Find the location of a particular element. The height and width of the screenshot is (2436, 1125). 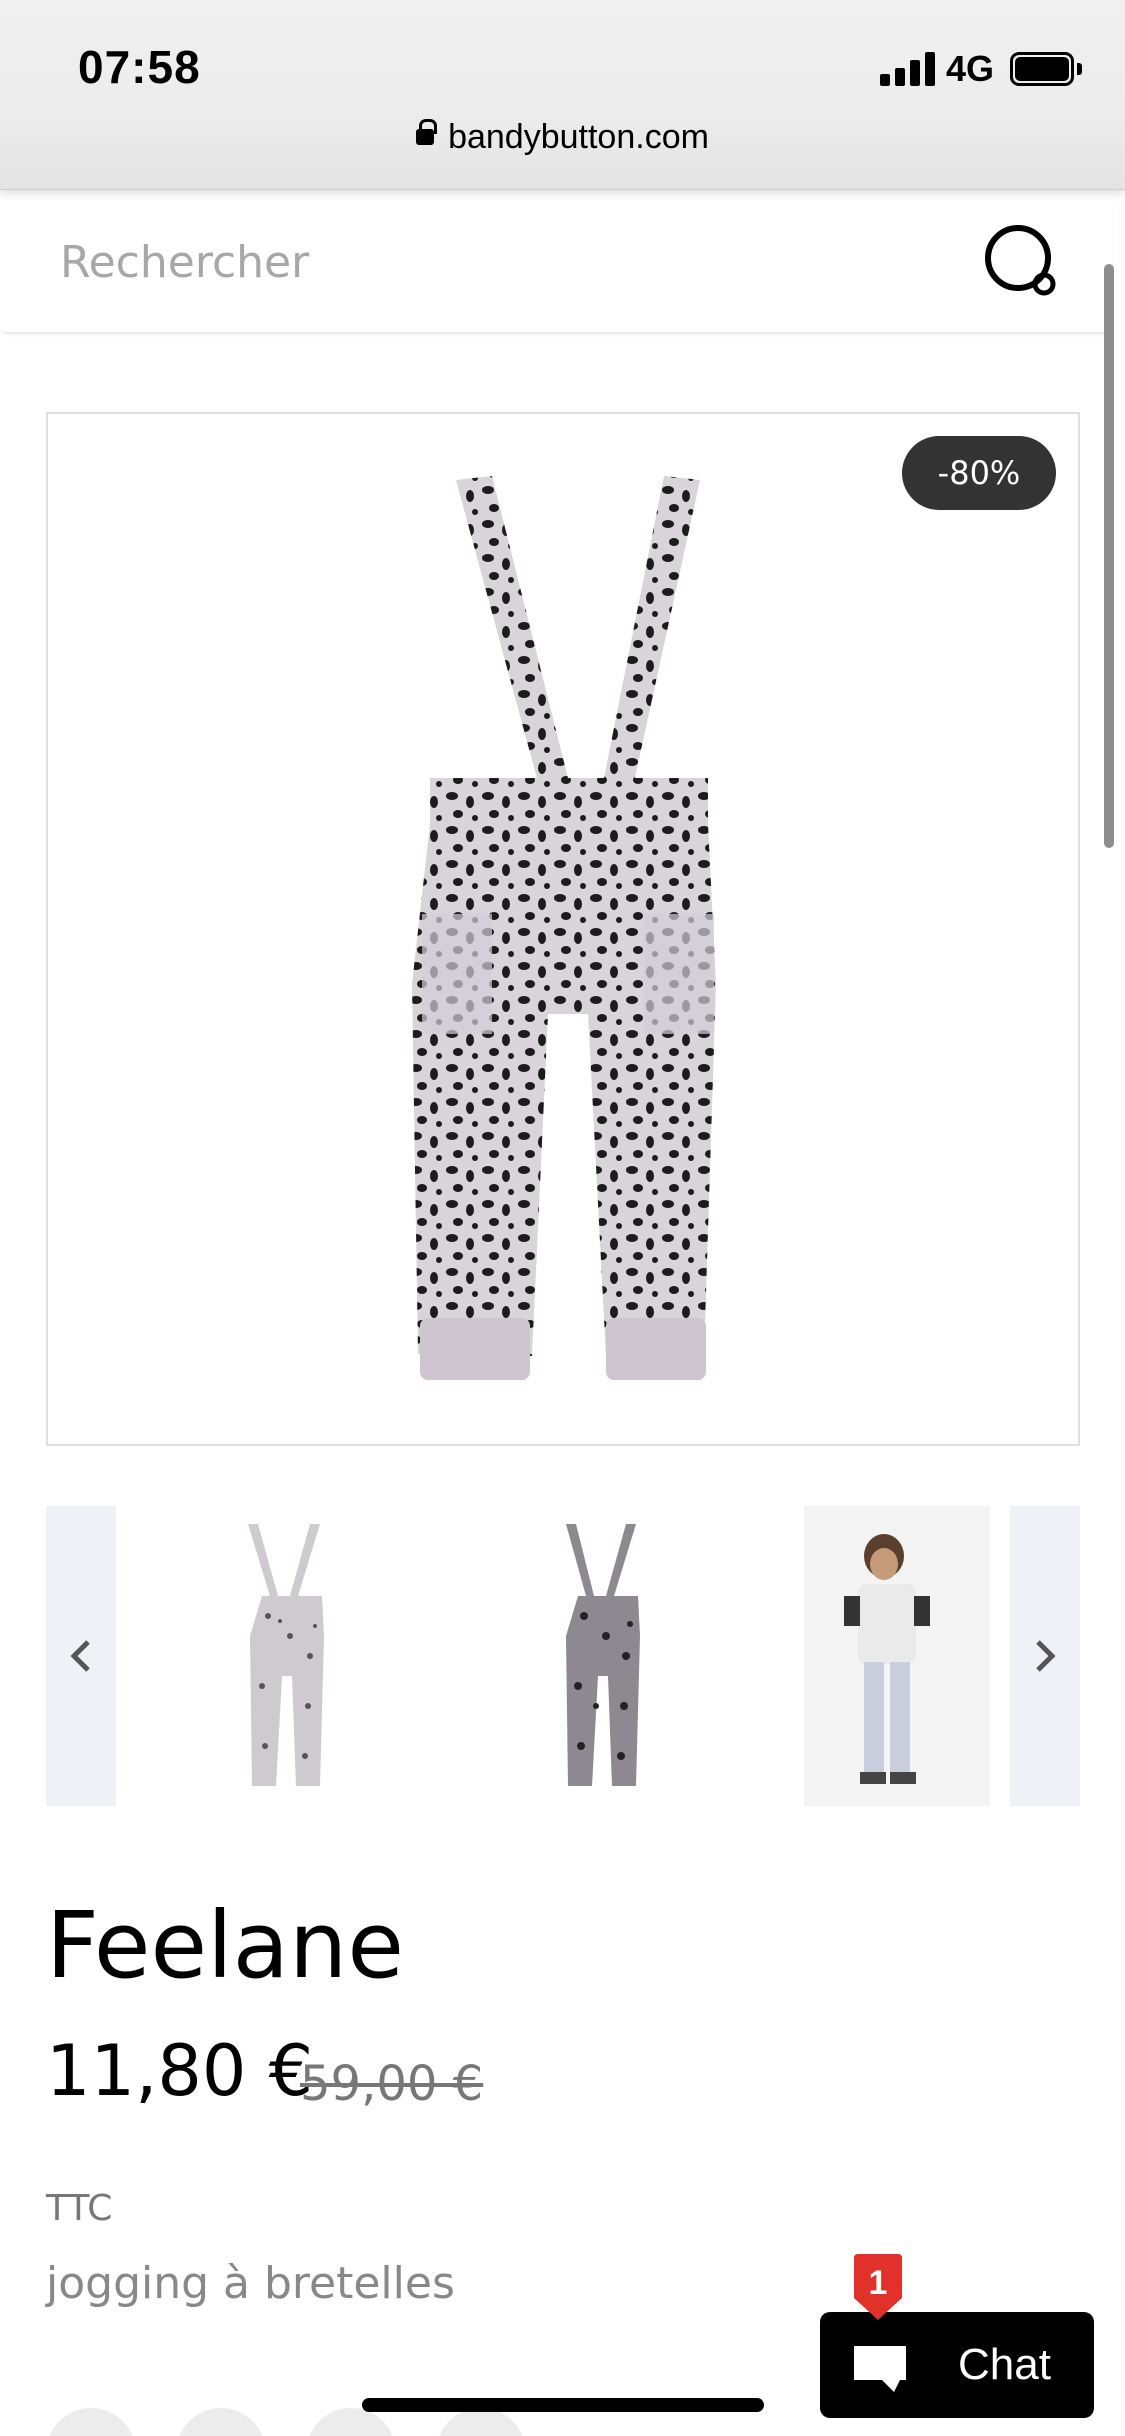

discount-badge: -80% is located at coordinates (979, 473).